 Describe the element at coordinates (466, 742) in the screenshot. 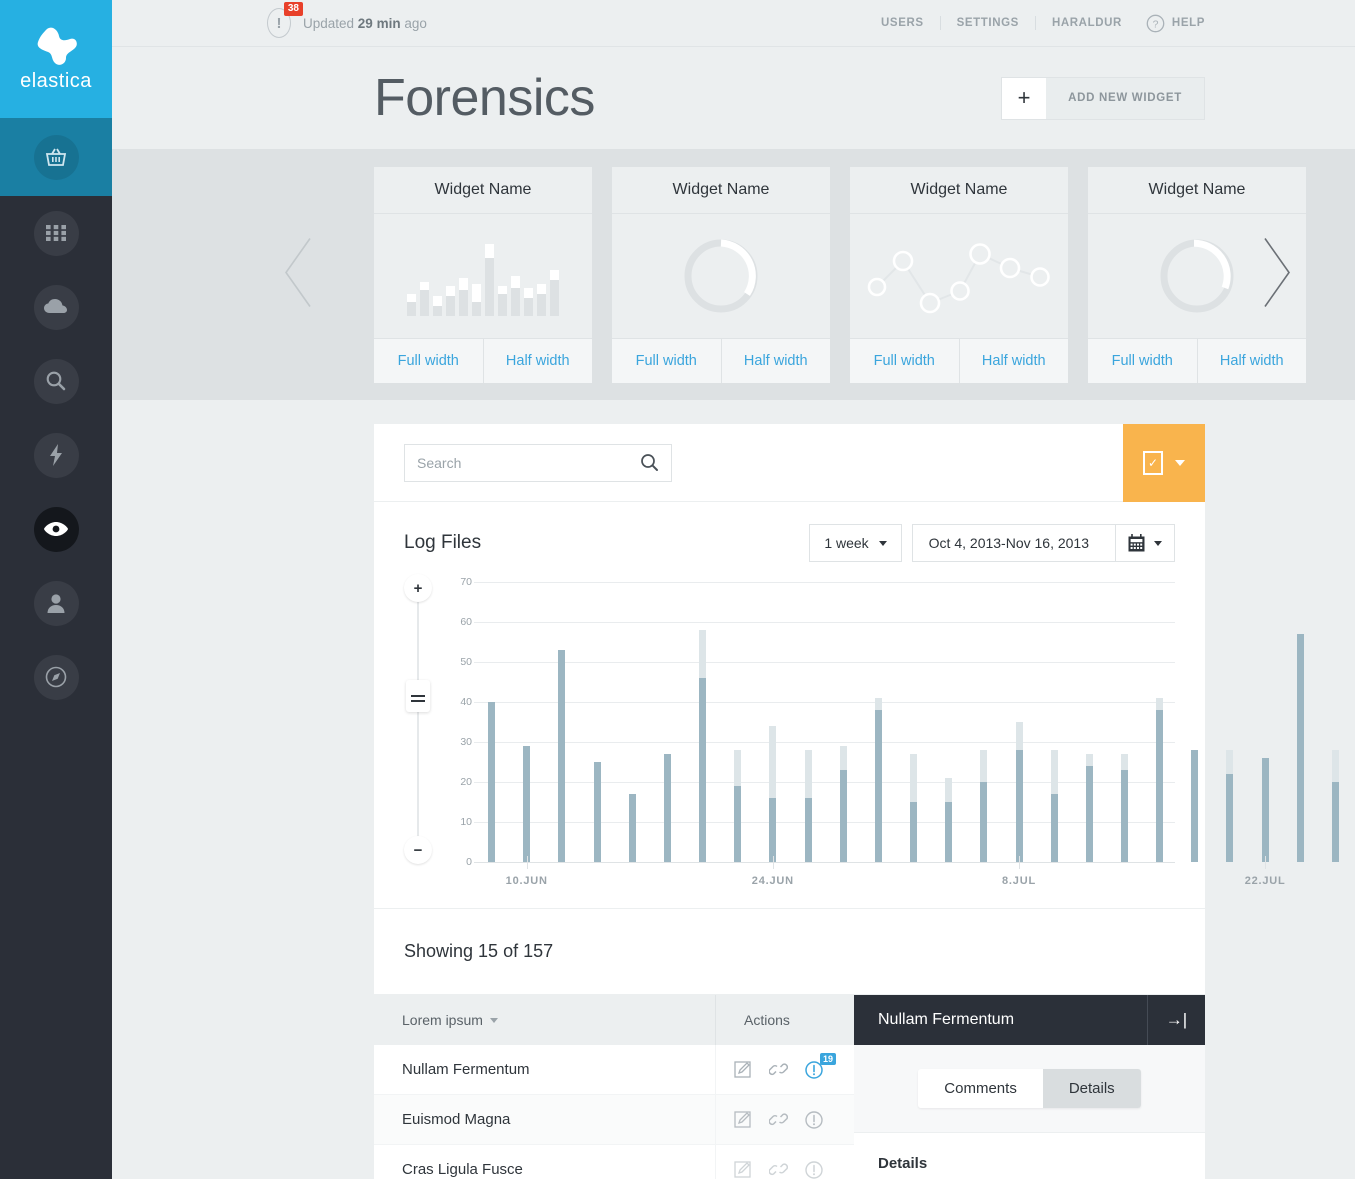

I see `y-axis-tick-label: 30` at that location.